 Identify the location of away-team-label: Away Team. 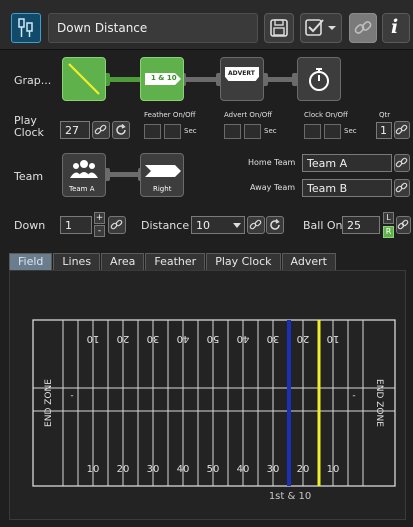
(273, 187).